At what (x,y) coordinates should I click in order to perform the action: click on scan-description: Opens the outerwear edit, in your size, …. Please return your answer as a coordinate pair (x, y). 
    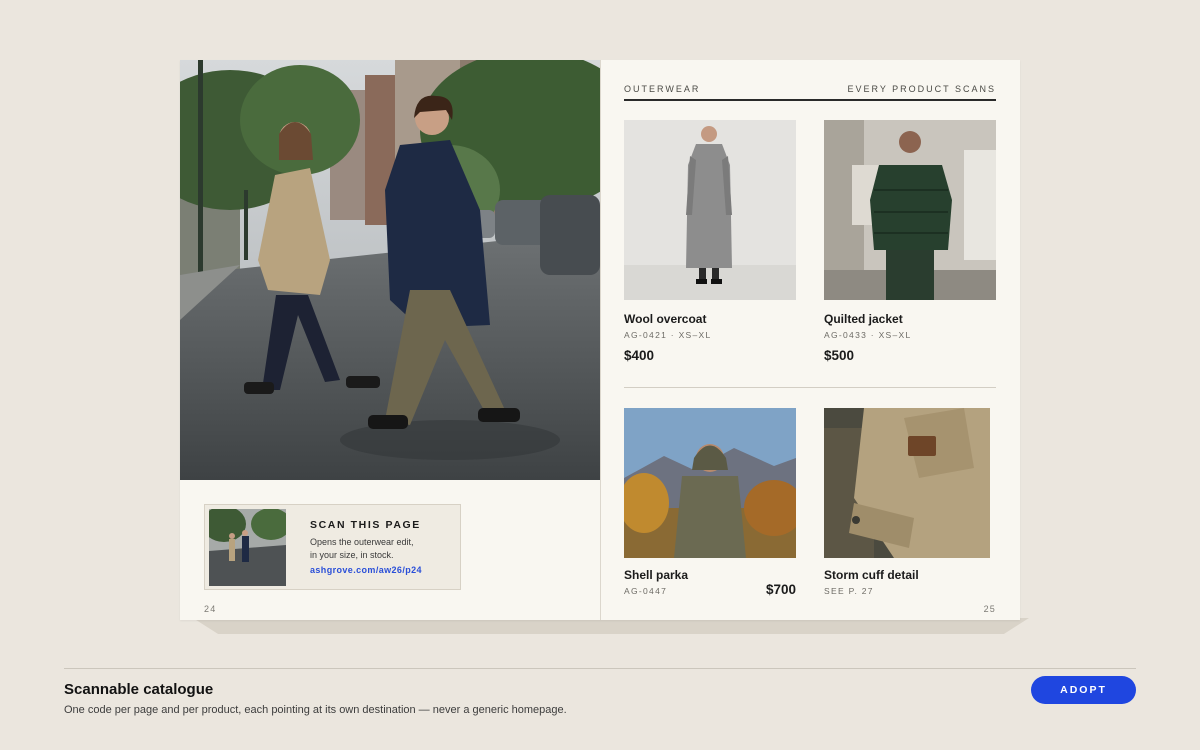
    Looking at the image, I should click on (380, 549).